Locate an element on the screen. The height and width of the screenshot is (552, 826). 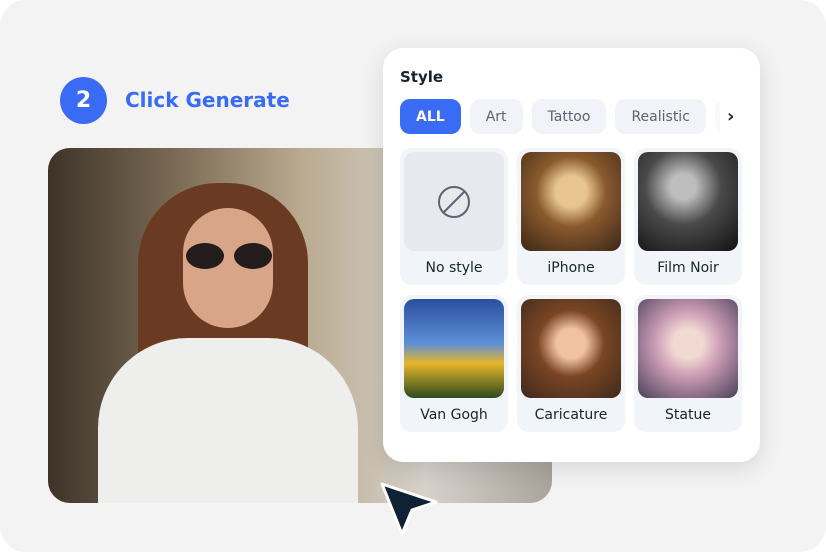
step-number: 2 is located at coordinates (83, 100).